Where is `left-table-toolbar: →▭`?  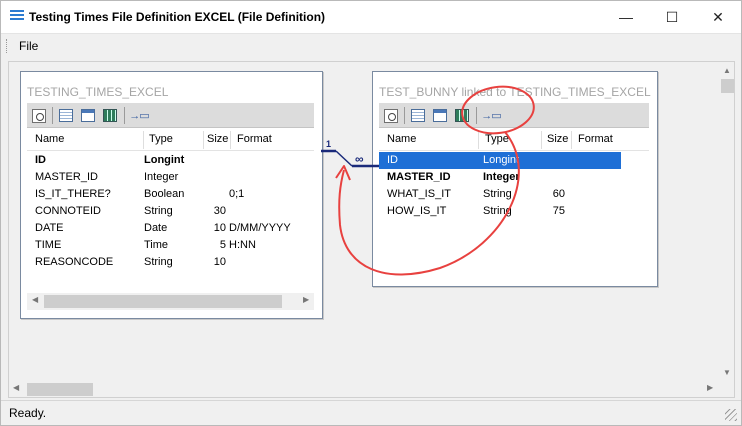
left-table-toolbar: →▭ is located at coordinates (170, 115).